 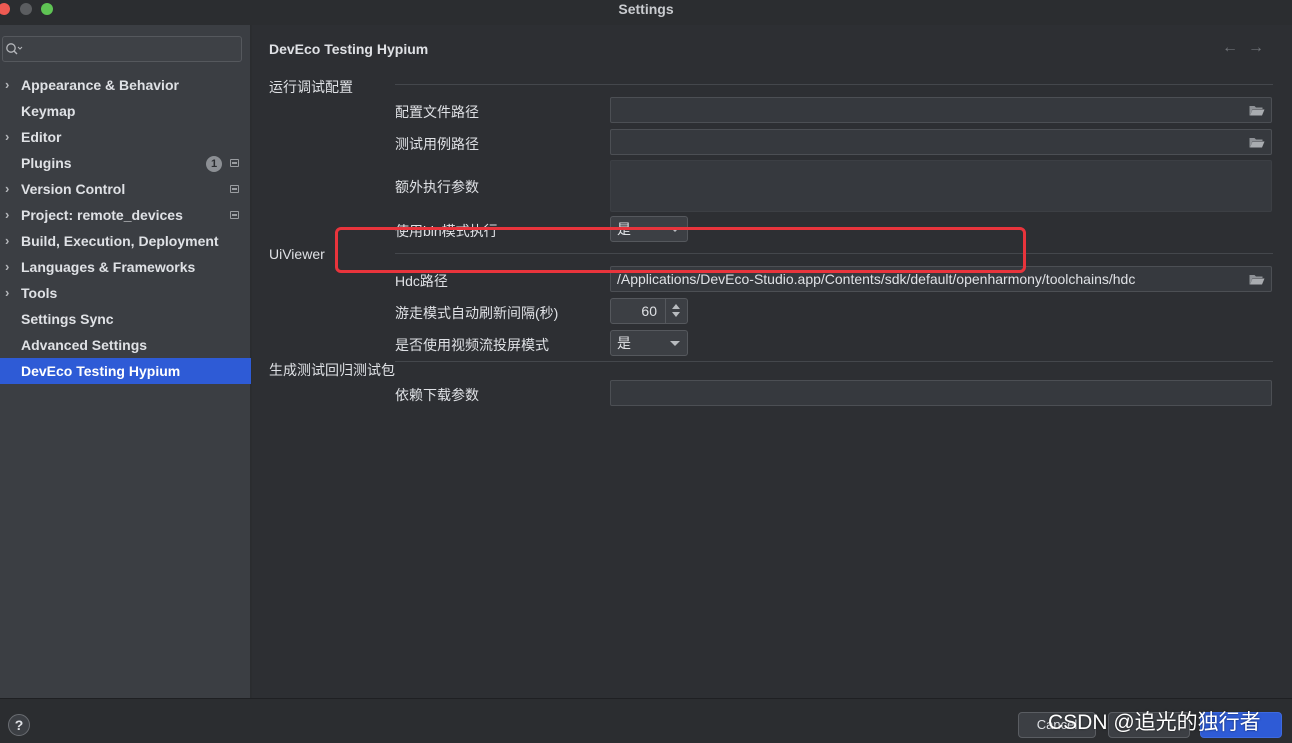 What do you see at coordinates (120, 241) in the screenshot?
I see `sidebar-item-label: Build, Execution, Deployment` at bounding box center [120, 241].